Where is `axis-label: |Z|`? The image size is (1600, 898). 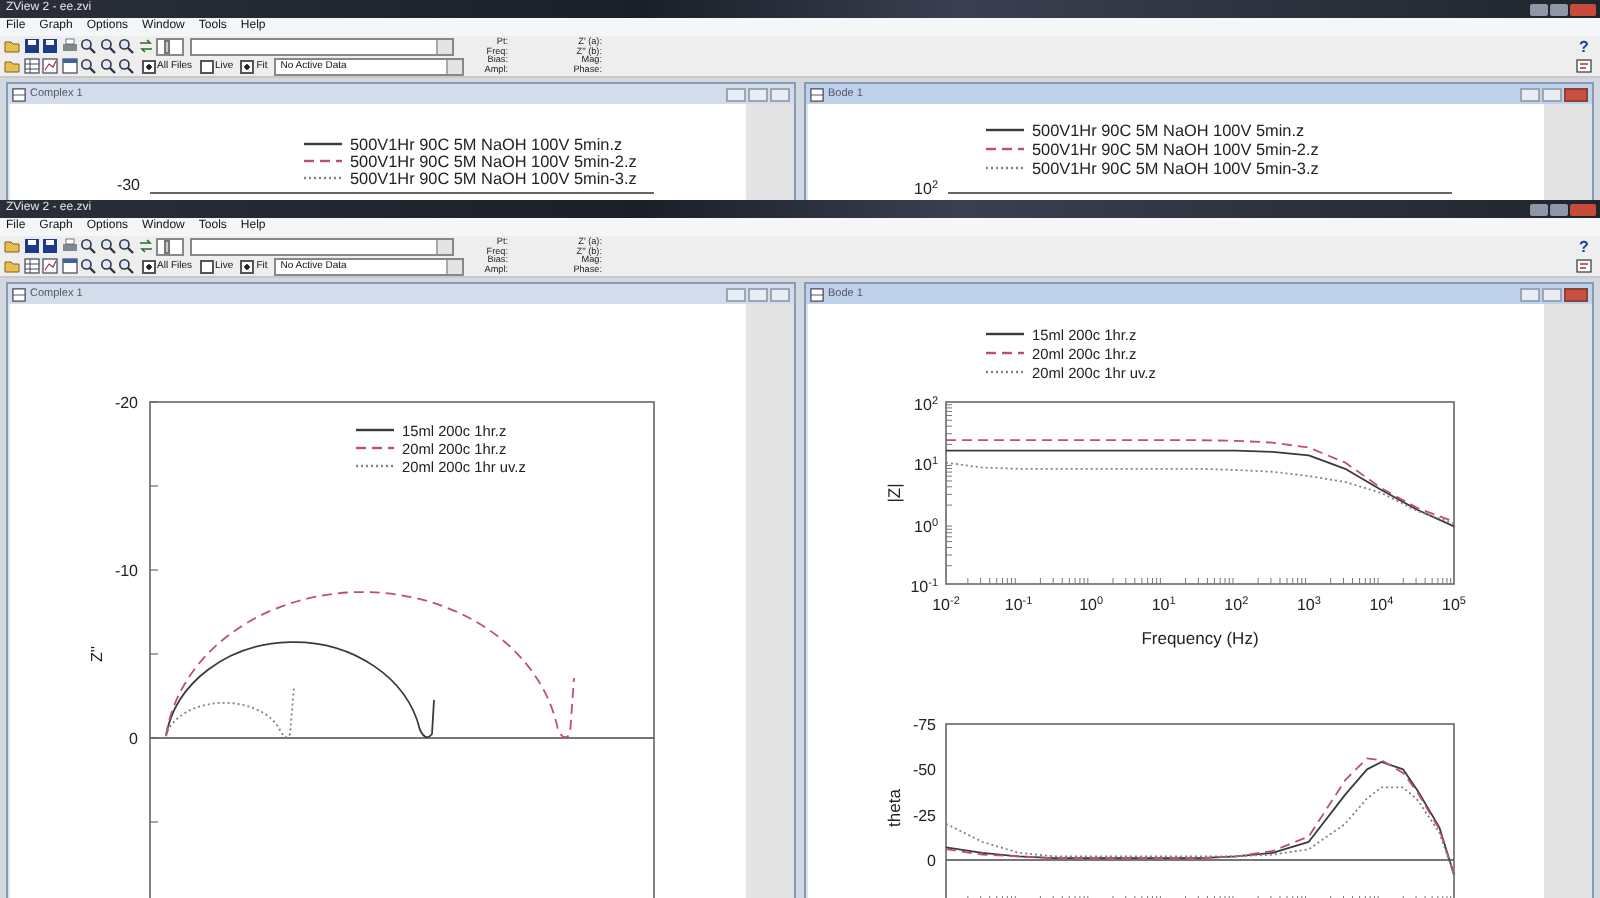
axis-label: |Z| is located at coordinates (894, 493).